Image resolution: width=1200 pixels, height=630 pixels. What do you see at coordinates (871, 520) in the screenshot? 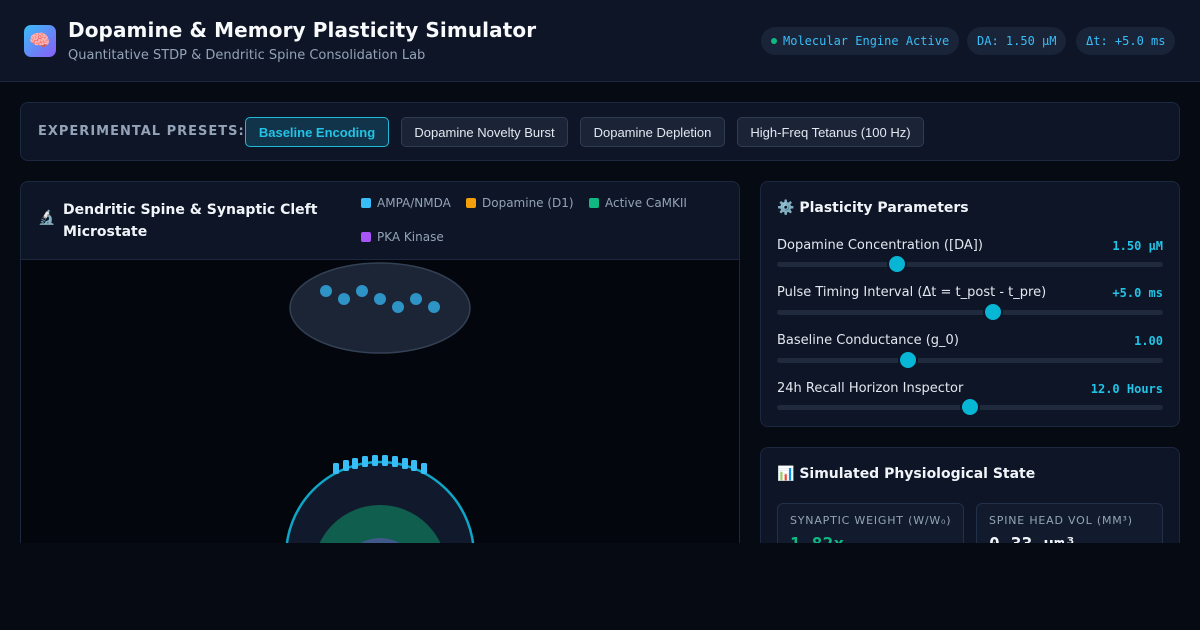
I see `synaptic-weight-label: SYNAPTIC WEIGHT (W/W₀)` at bounding box center [871, 520].